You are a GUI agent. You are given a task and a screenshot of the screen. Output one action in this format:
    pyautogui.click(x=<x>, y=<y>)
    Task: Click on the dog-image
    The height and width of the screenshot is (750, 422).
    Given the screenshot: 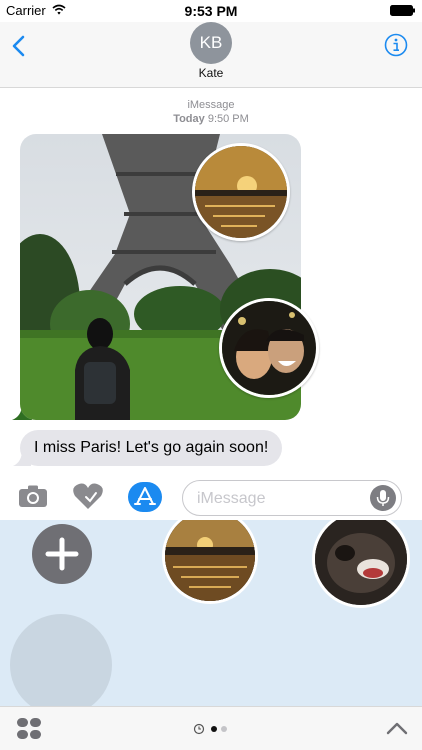 What is the action you would take?
    pyautogui.click(x=361, y=562)
    